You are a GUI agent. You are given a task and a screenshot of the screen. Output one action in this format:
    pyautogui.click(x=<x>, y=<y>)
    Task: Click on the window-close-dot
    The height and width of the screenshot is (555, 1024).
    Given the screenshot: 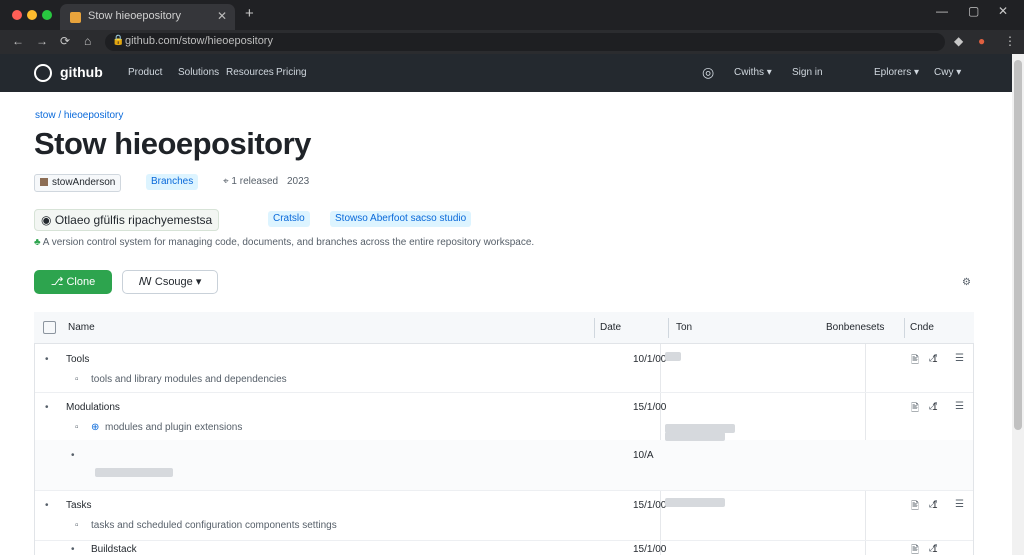 What is the action you would take?
    pyautogui.click(x=17, y=15)
    